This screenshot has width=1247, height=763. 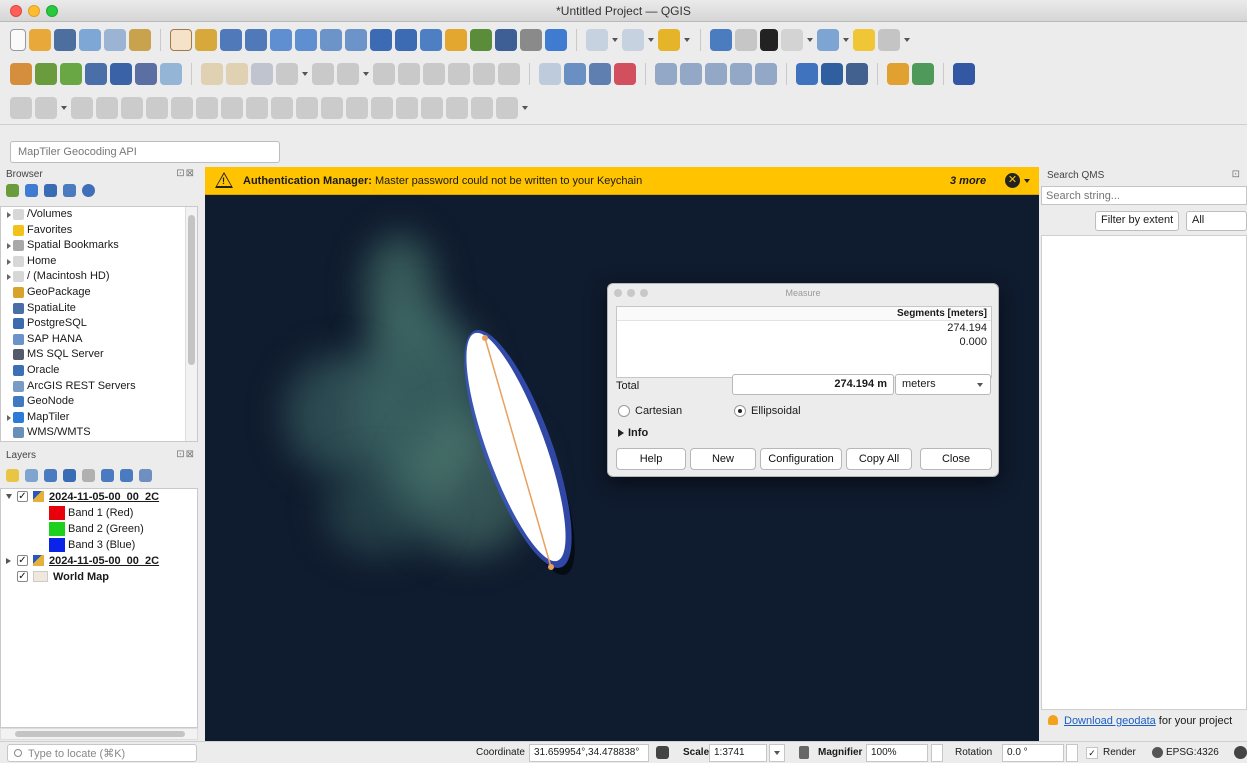 What do you see at coordinates (46, 74) in the screenshot?
I see `add-vector-layer-icon` at bounding box center [46, 74].